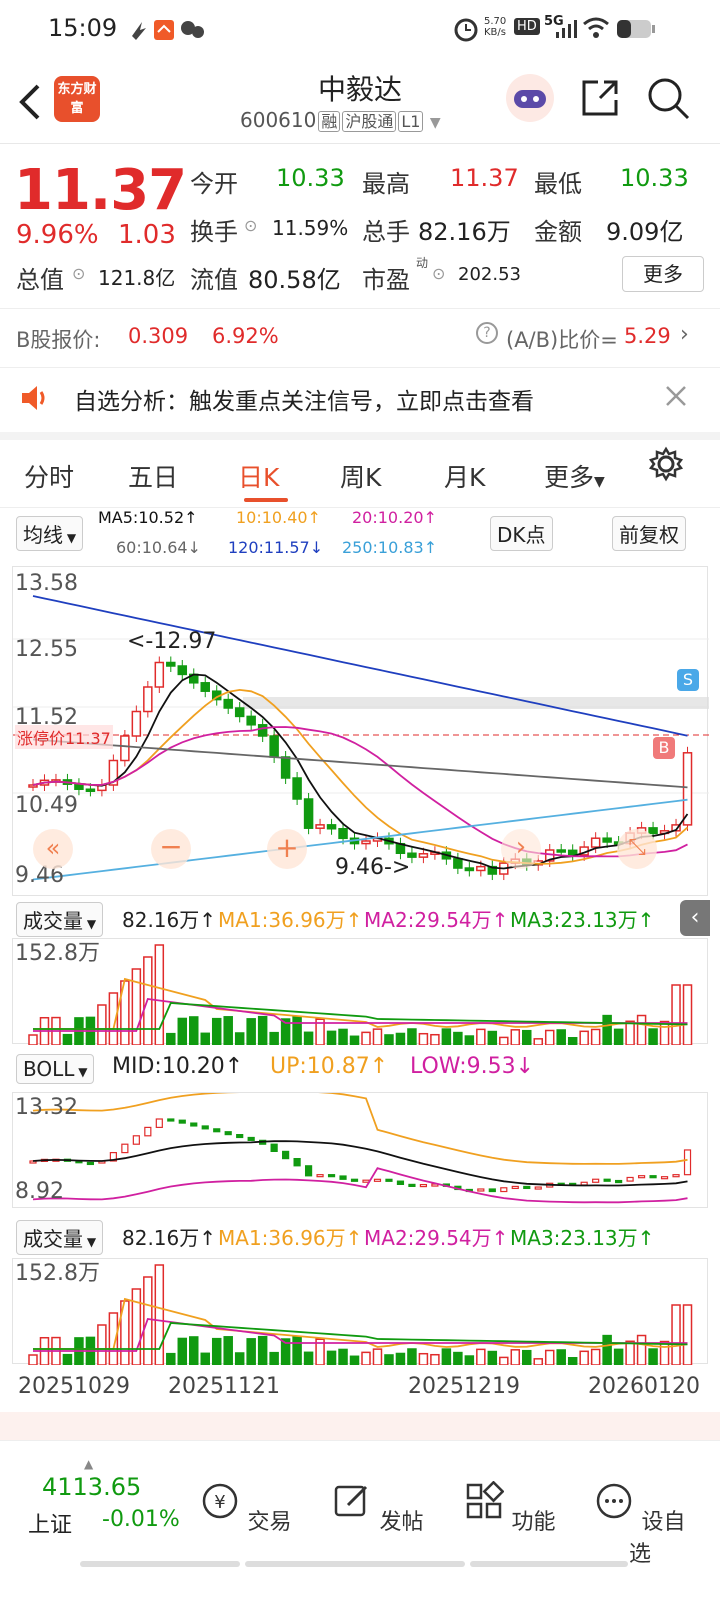  I want to click on sell-signal-badge: S, so click(688, 680).